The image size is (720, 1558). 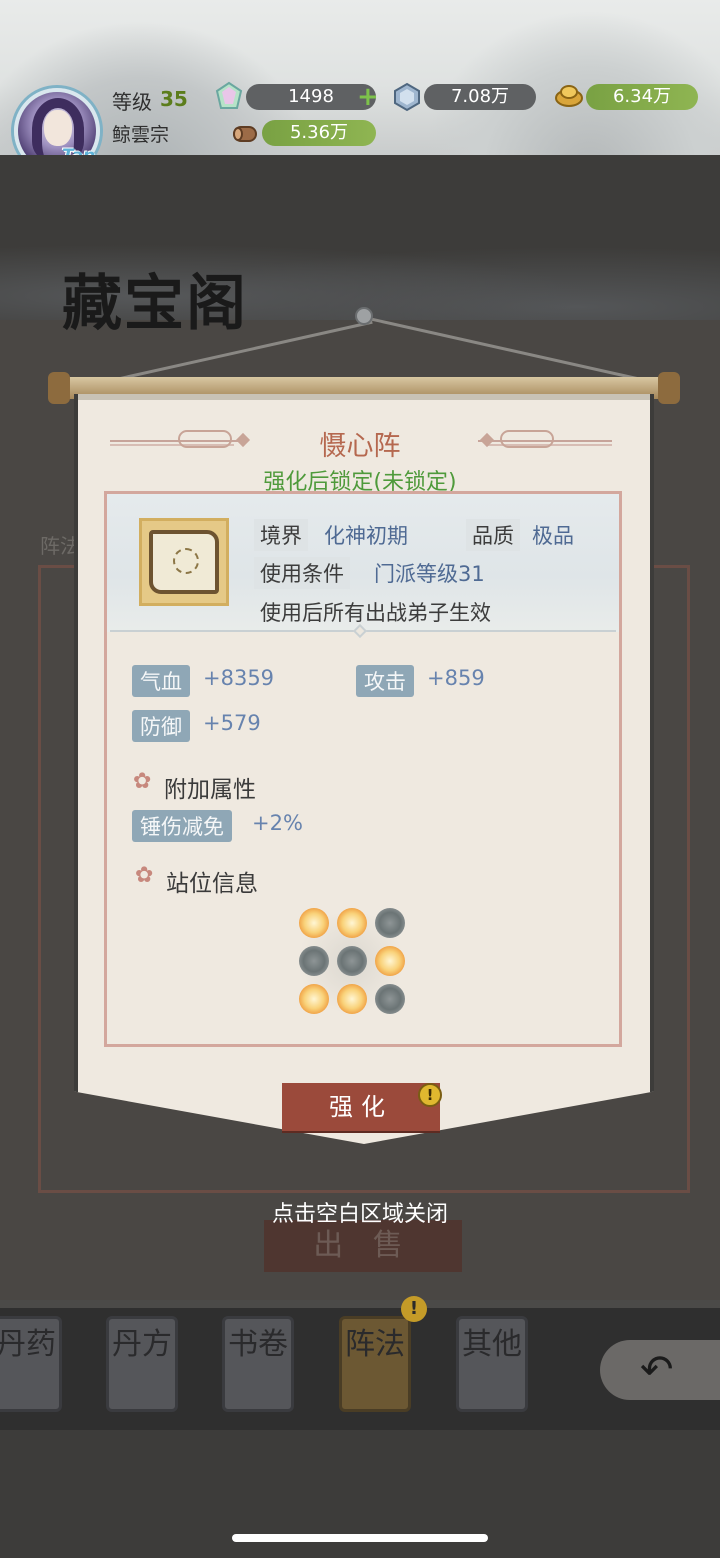 I want to click on tab-label: 丹药, so click(x=28, y=1344).